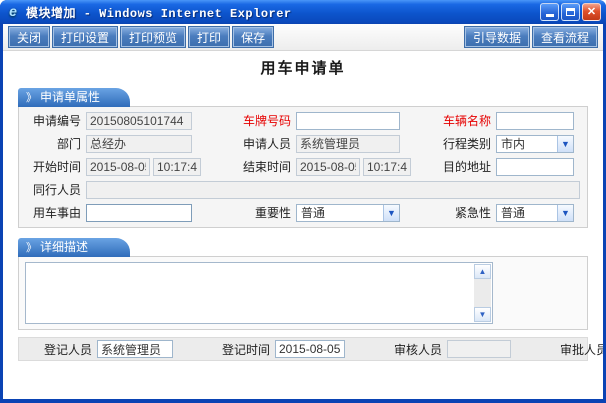 This screenshot has height=403, width=606. What do you see at coordinates (253, 37) in the screenshot?
I see `save-button: 保存` at bounding box center [253, 37].